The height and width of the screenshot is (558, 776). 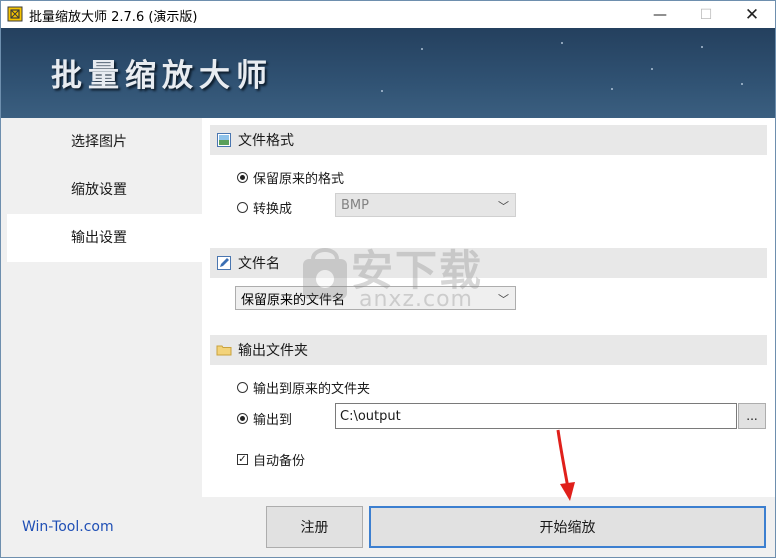 What do you see at coordinates (488, 350) in the screenshot?
I see `output-folder-header: 输出文件夹` at bounding box center [488, 350].